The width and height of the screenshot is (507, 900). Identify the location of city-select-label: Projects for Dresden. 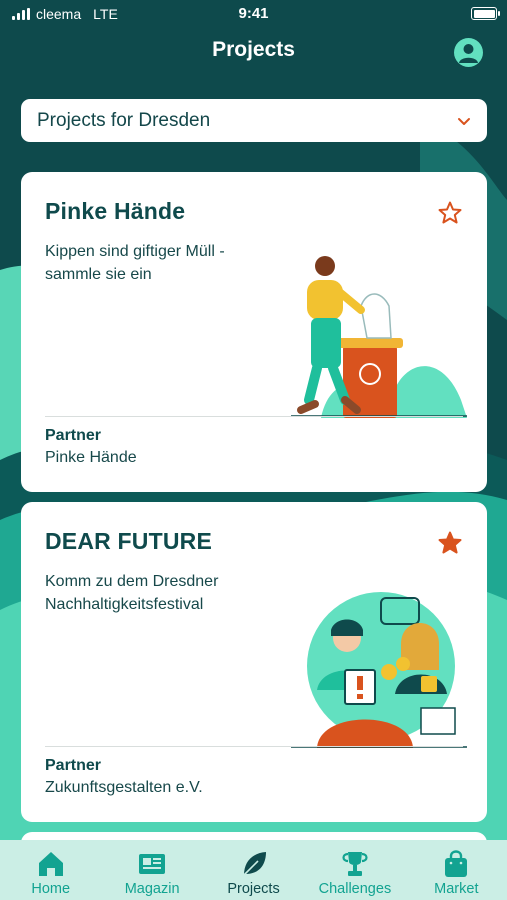
(124, 120).